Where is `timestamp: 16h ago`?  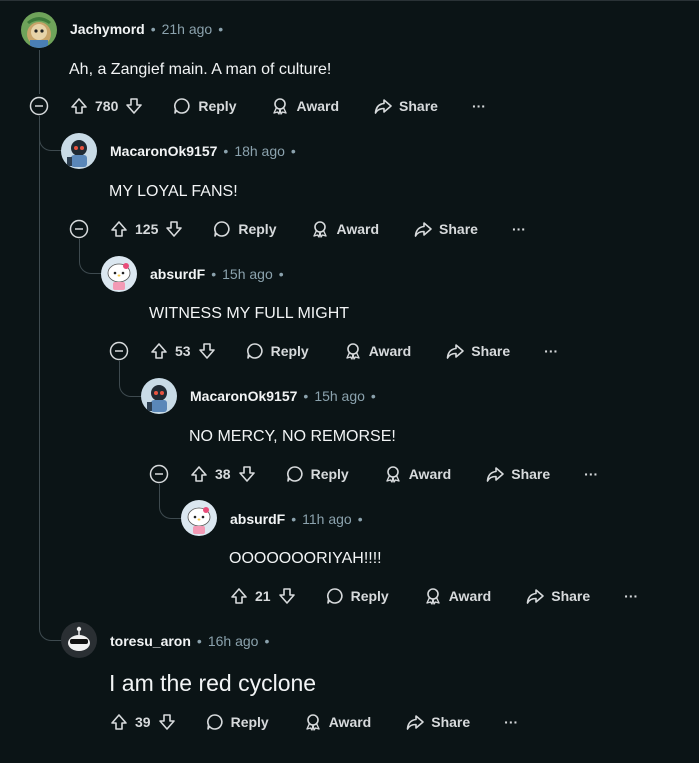
timestamp: 16h ago is located at coordinates (233, 641).